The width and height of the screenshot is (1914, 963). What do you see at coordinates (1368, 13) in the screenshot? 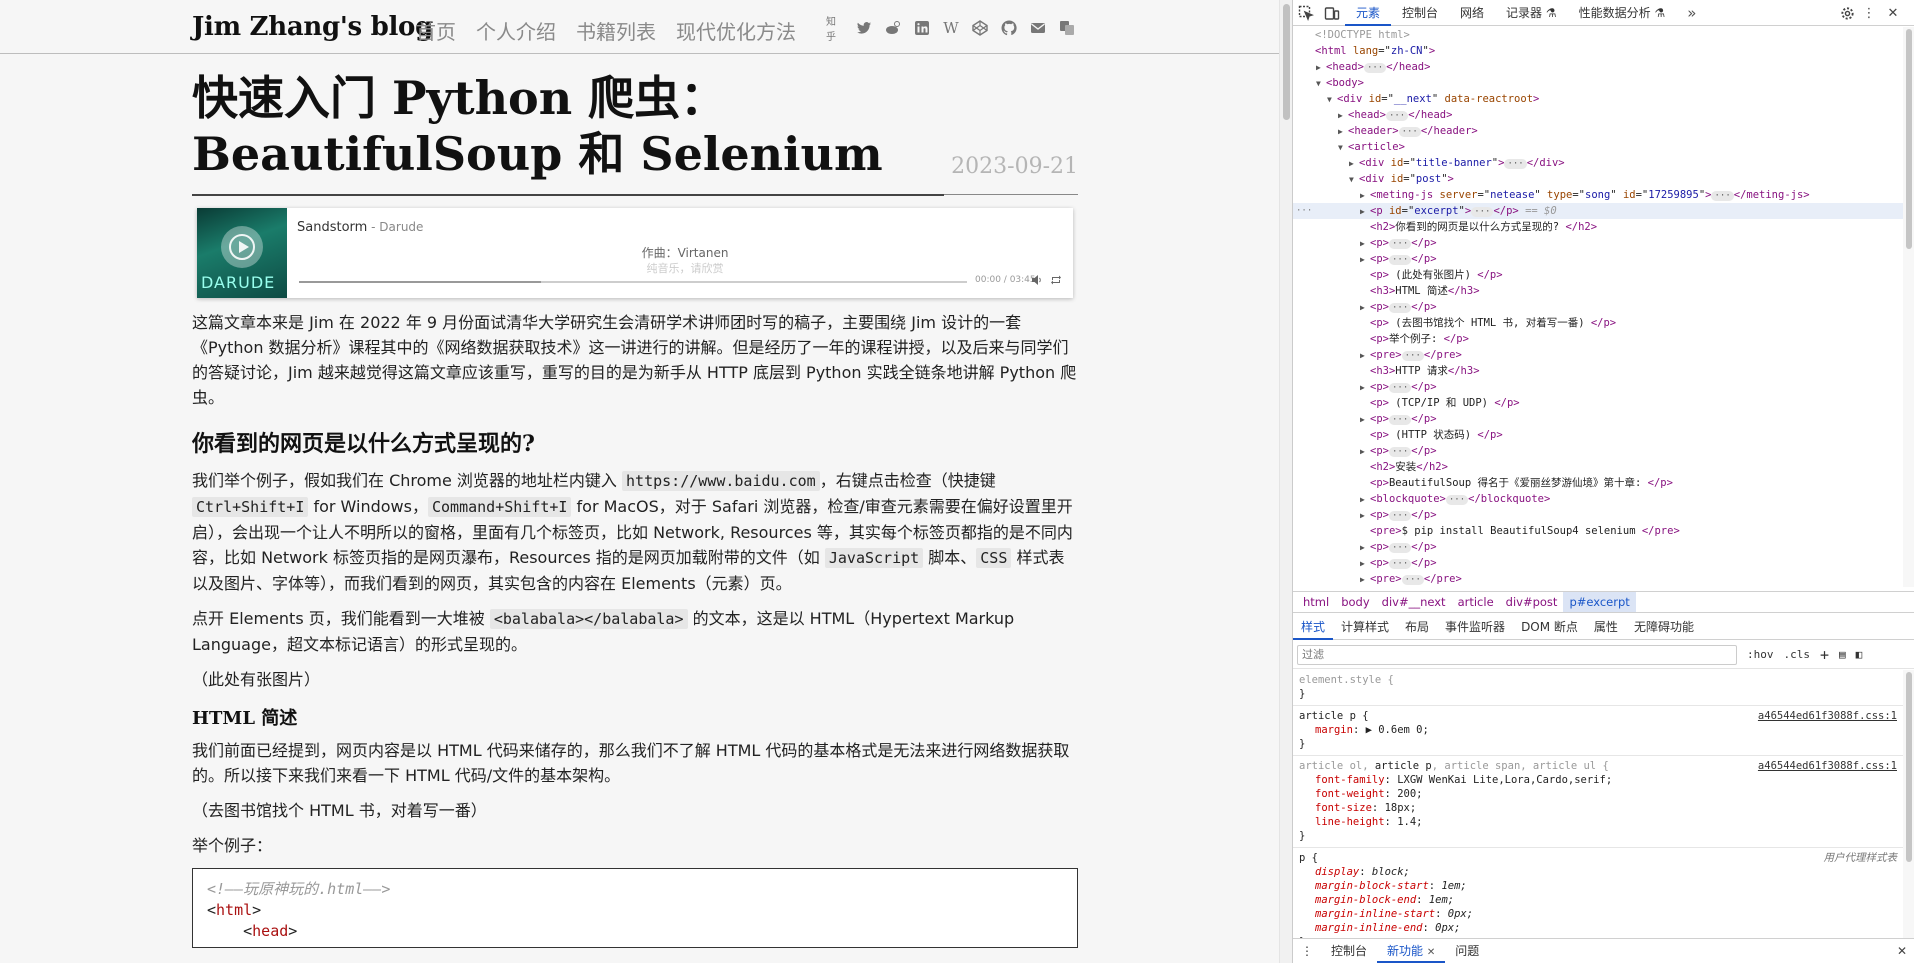
I see `tab-elements: 元素` at bounding box center [1368, 13].